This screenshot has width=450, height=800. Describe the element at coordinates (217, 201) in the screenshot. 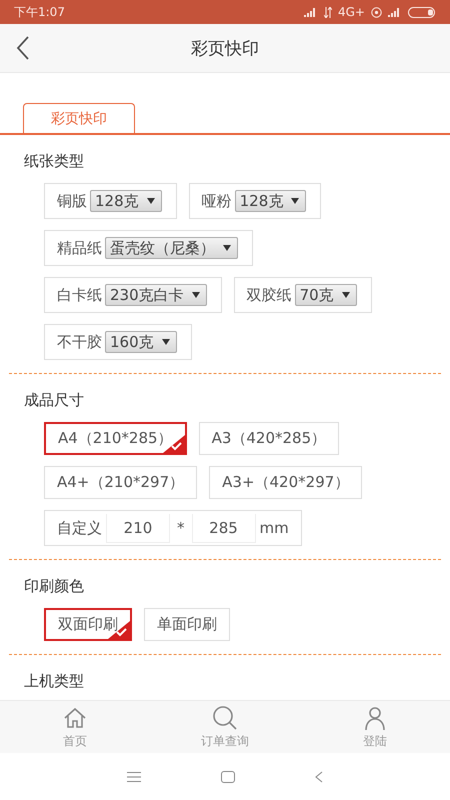

I see `paper-label: 哑粉` at that location.